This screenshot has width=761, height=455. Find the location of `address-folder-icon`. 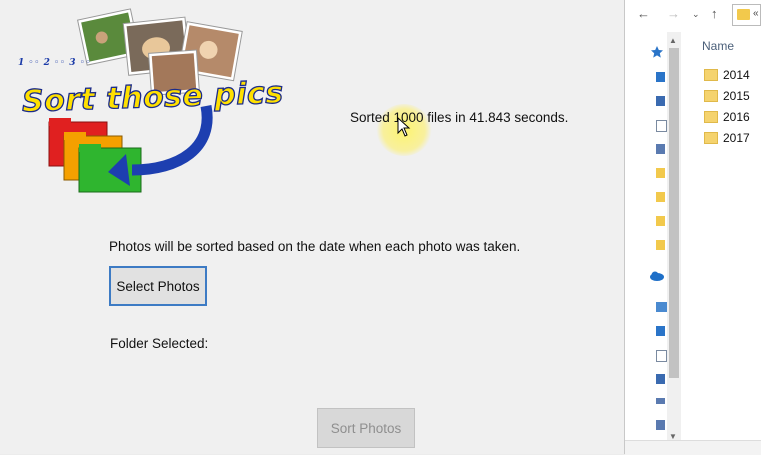

address-folder-icon is located at coordinates (743, 14).